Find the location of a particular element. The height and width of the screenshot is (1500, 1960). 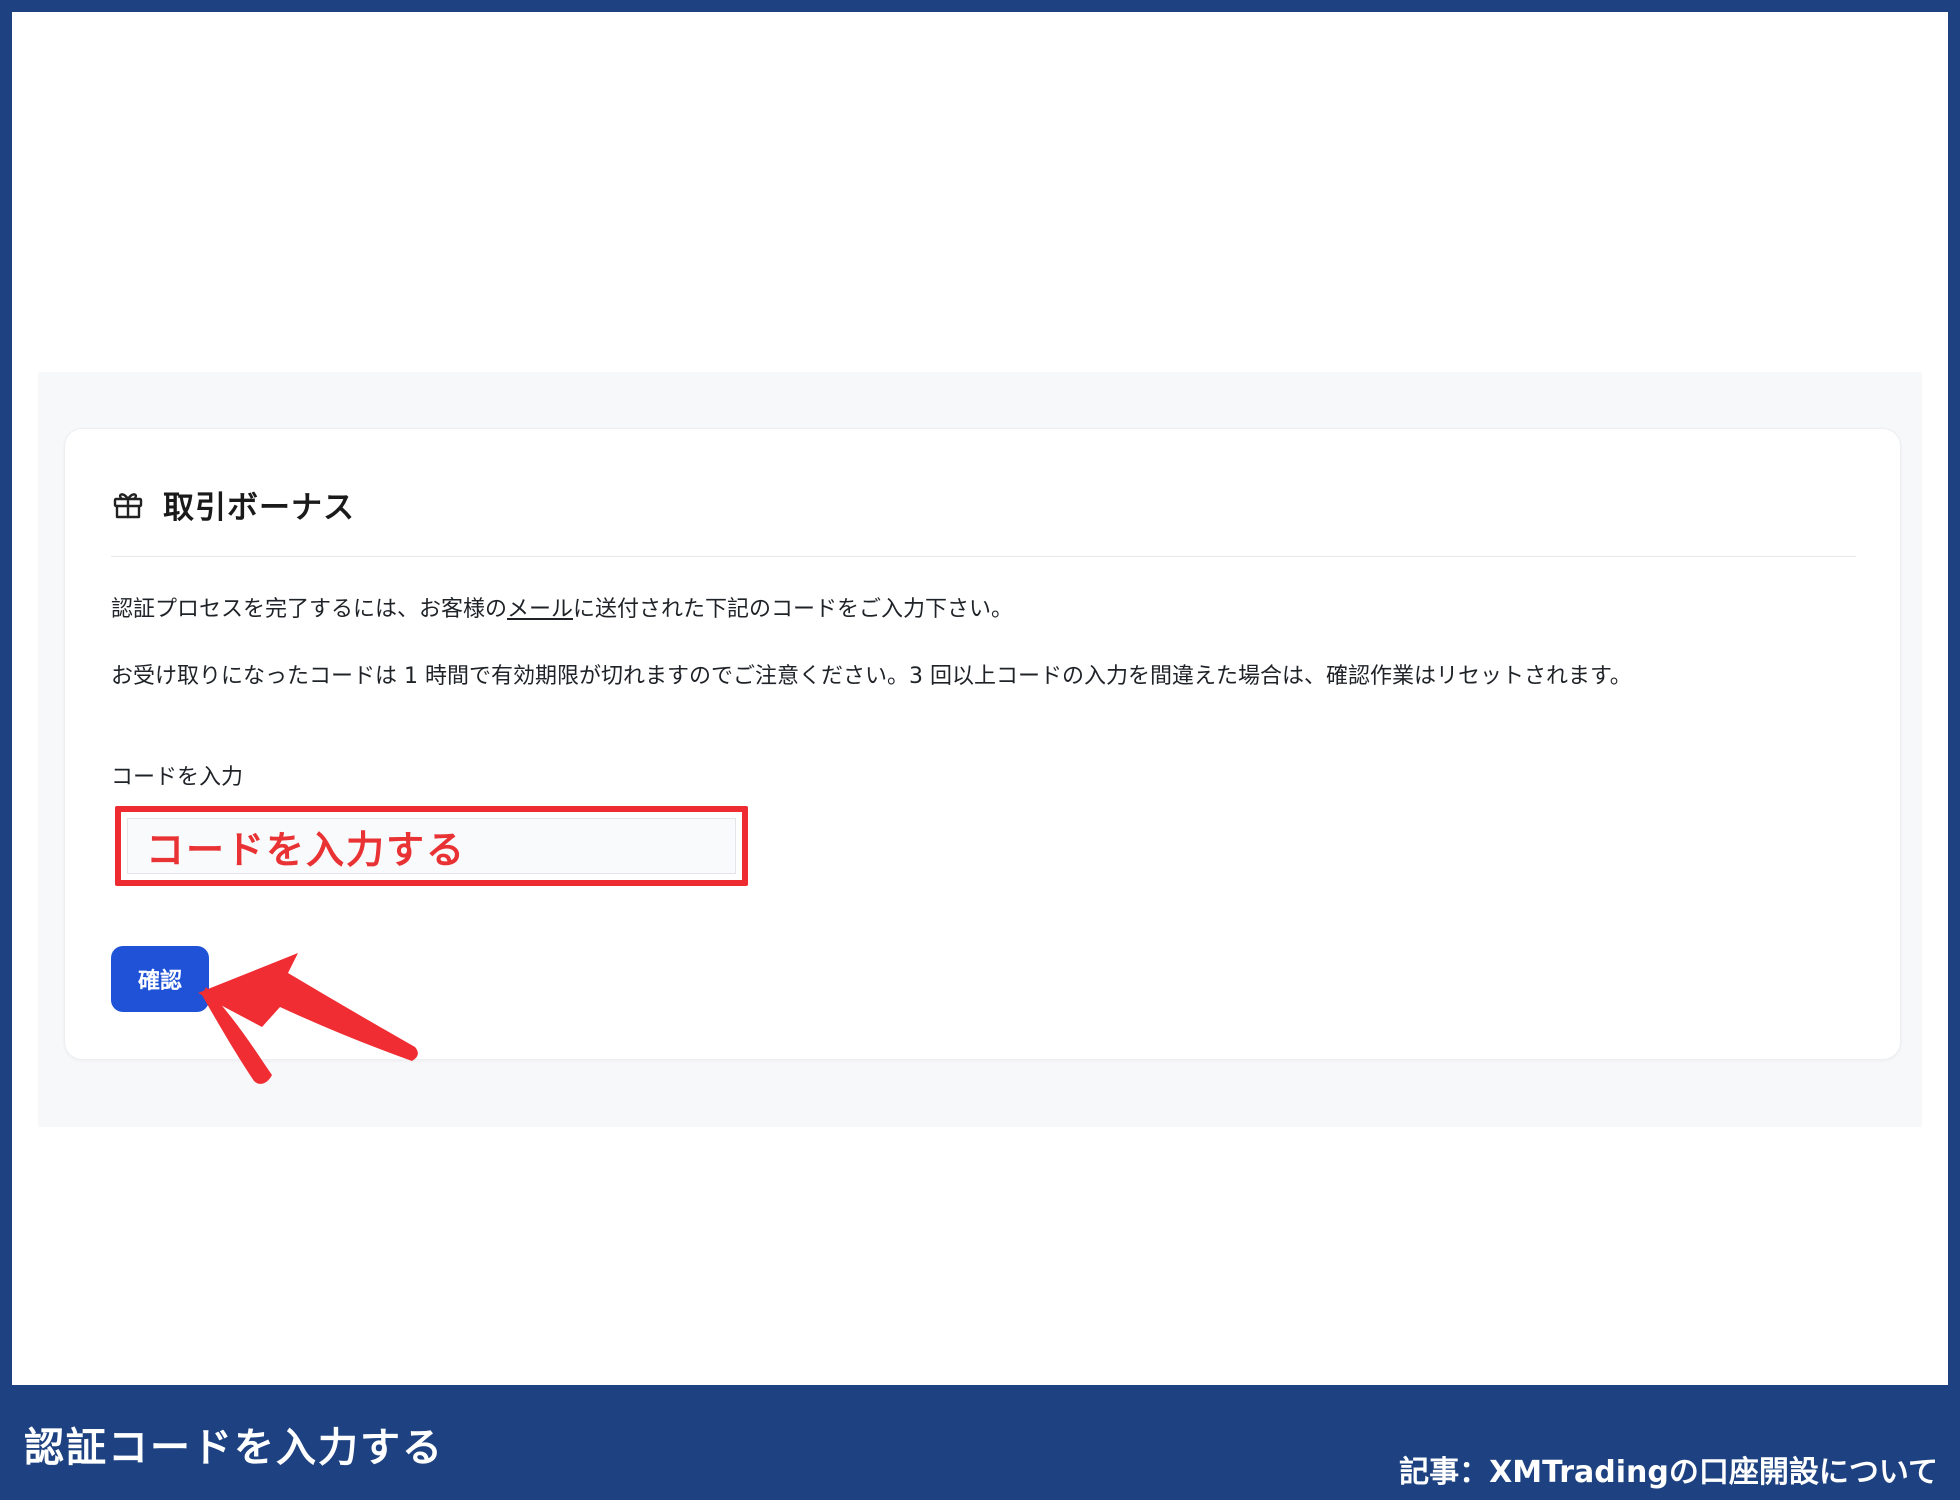

caption-title: 認証コードを入力する is located at coordinates (234, 1448).